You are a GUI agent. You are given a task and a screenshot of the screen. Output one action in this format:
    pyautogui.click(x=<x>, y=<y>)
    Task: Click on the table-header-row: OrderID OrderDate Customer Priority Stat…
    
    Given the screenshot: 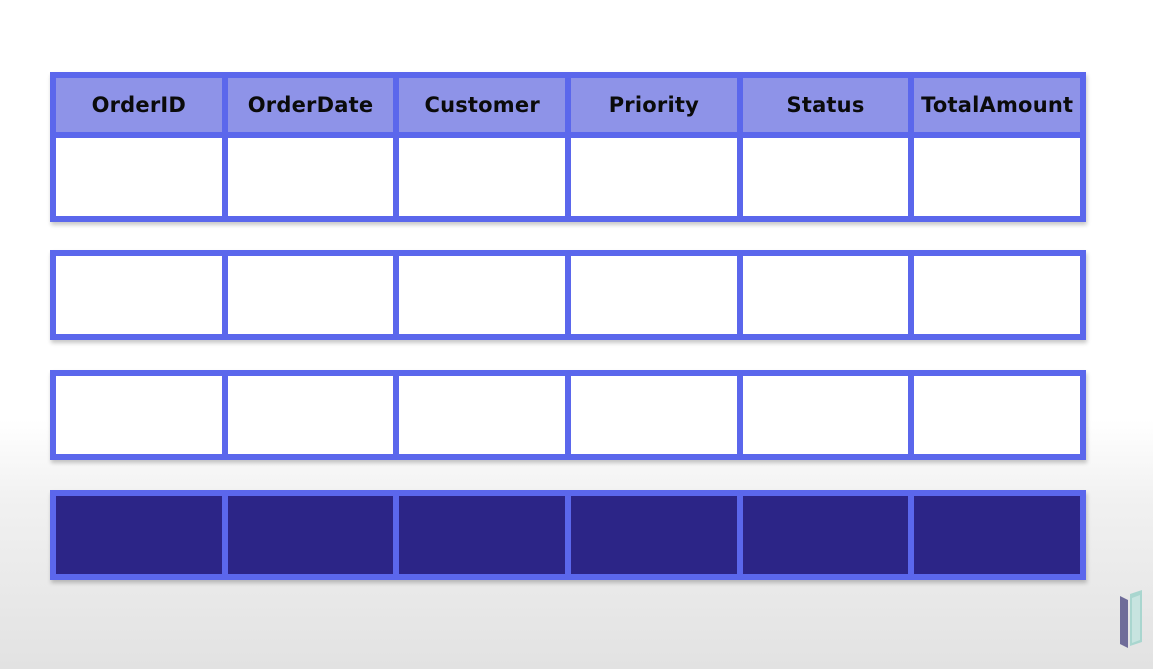 What is the action you would take?
    pyautogui.click(x=568, y=105)
    